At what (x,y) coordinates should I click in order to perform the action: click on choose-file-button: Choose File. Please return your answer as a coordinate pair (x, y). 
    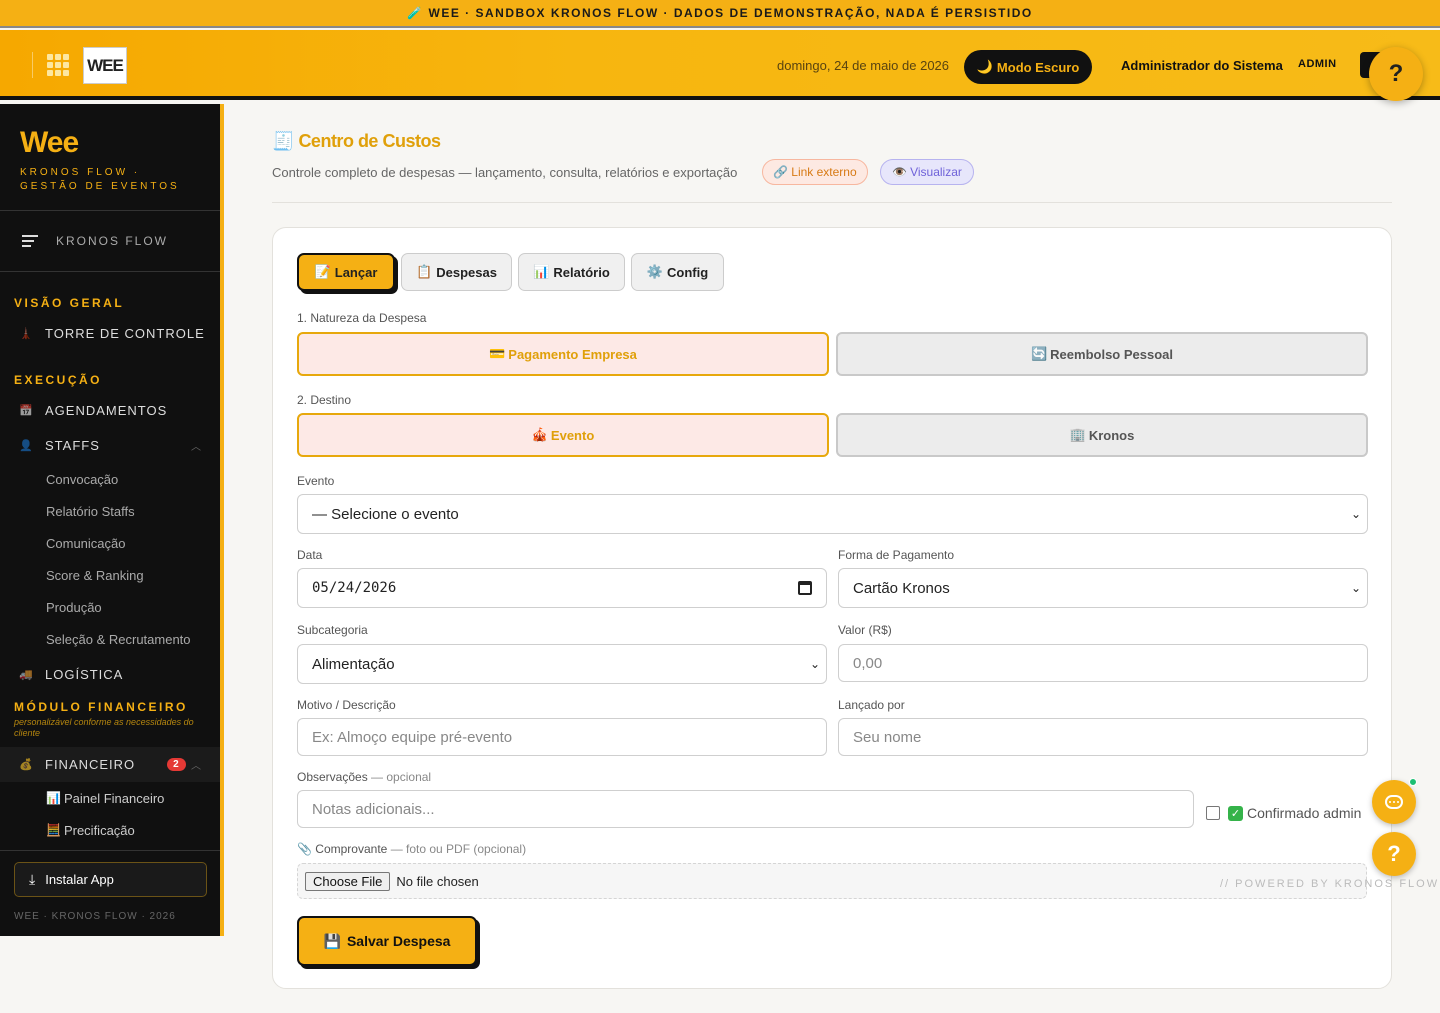
    Looking at the image, I should click on (348, 881).